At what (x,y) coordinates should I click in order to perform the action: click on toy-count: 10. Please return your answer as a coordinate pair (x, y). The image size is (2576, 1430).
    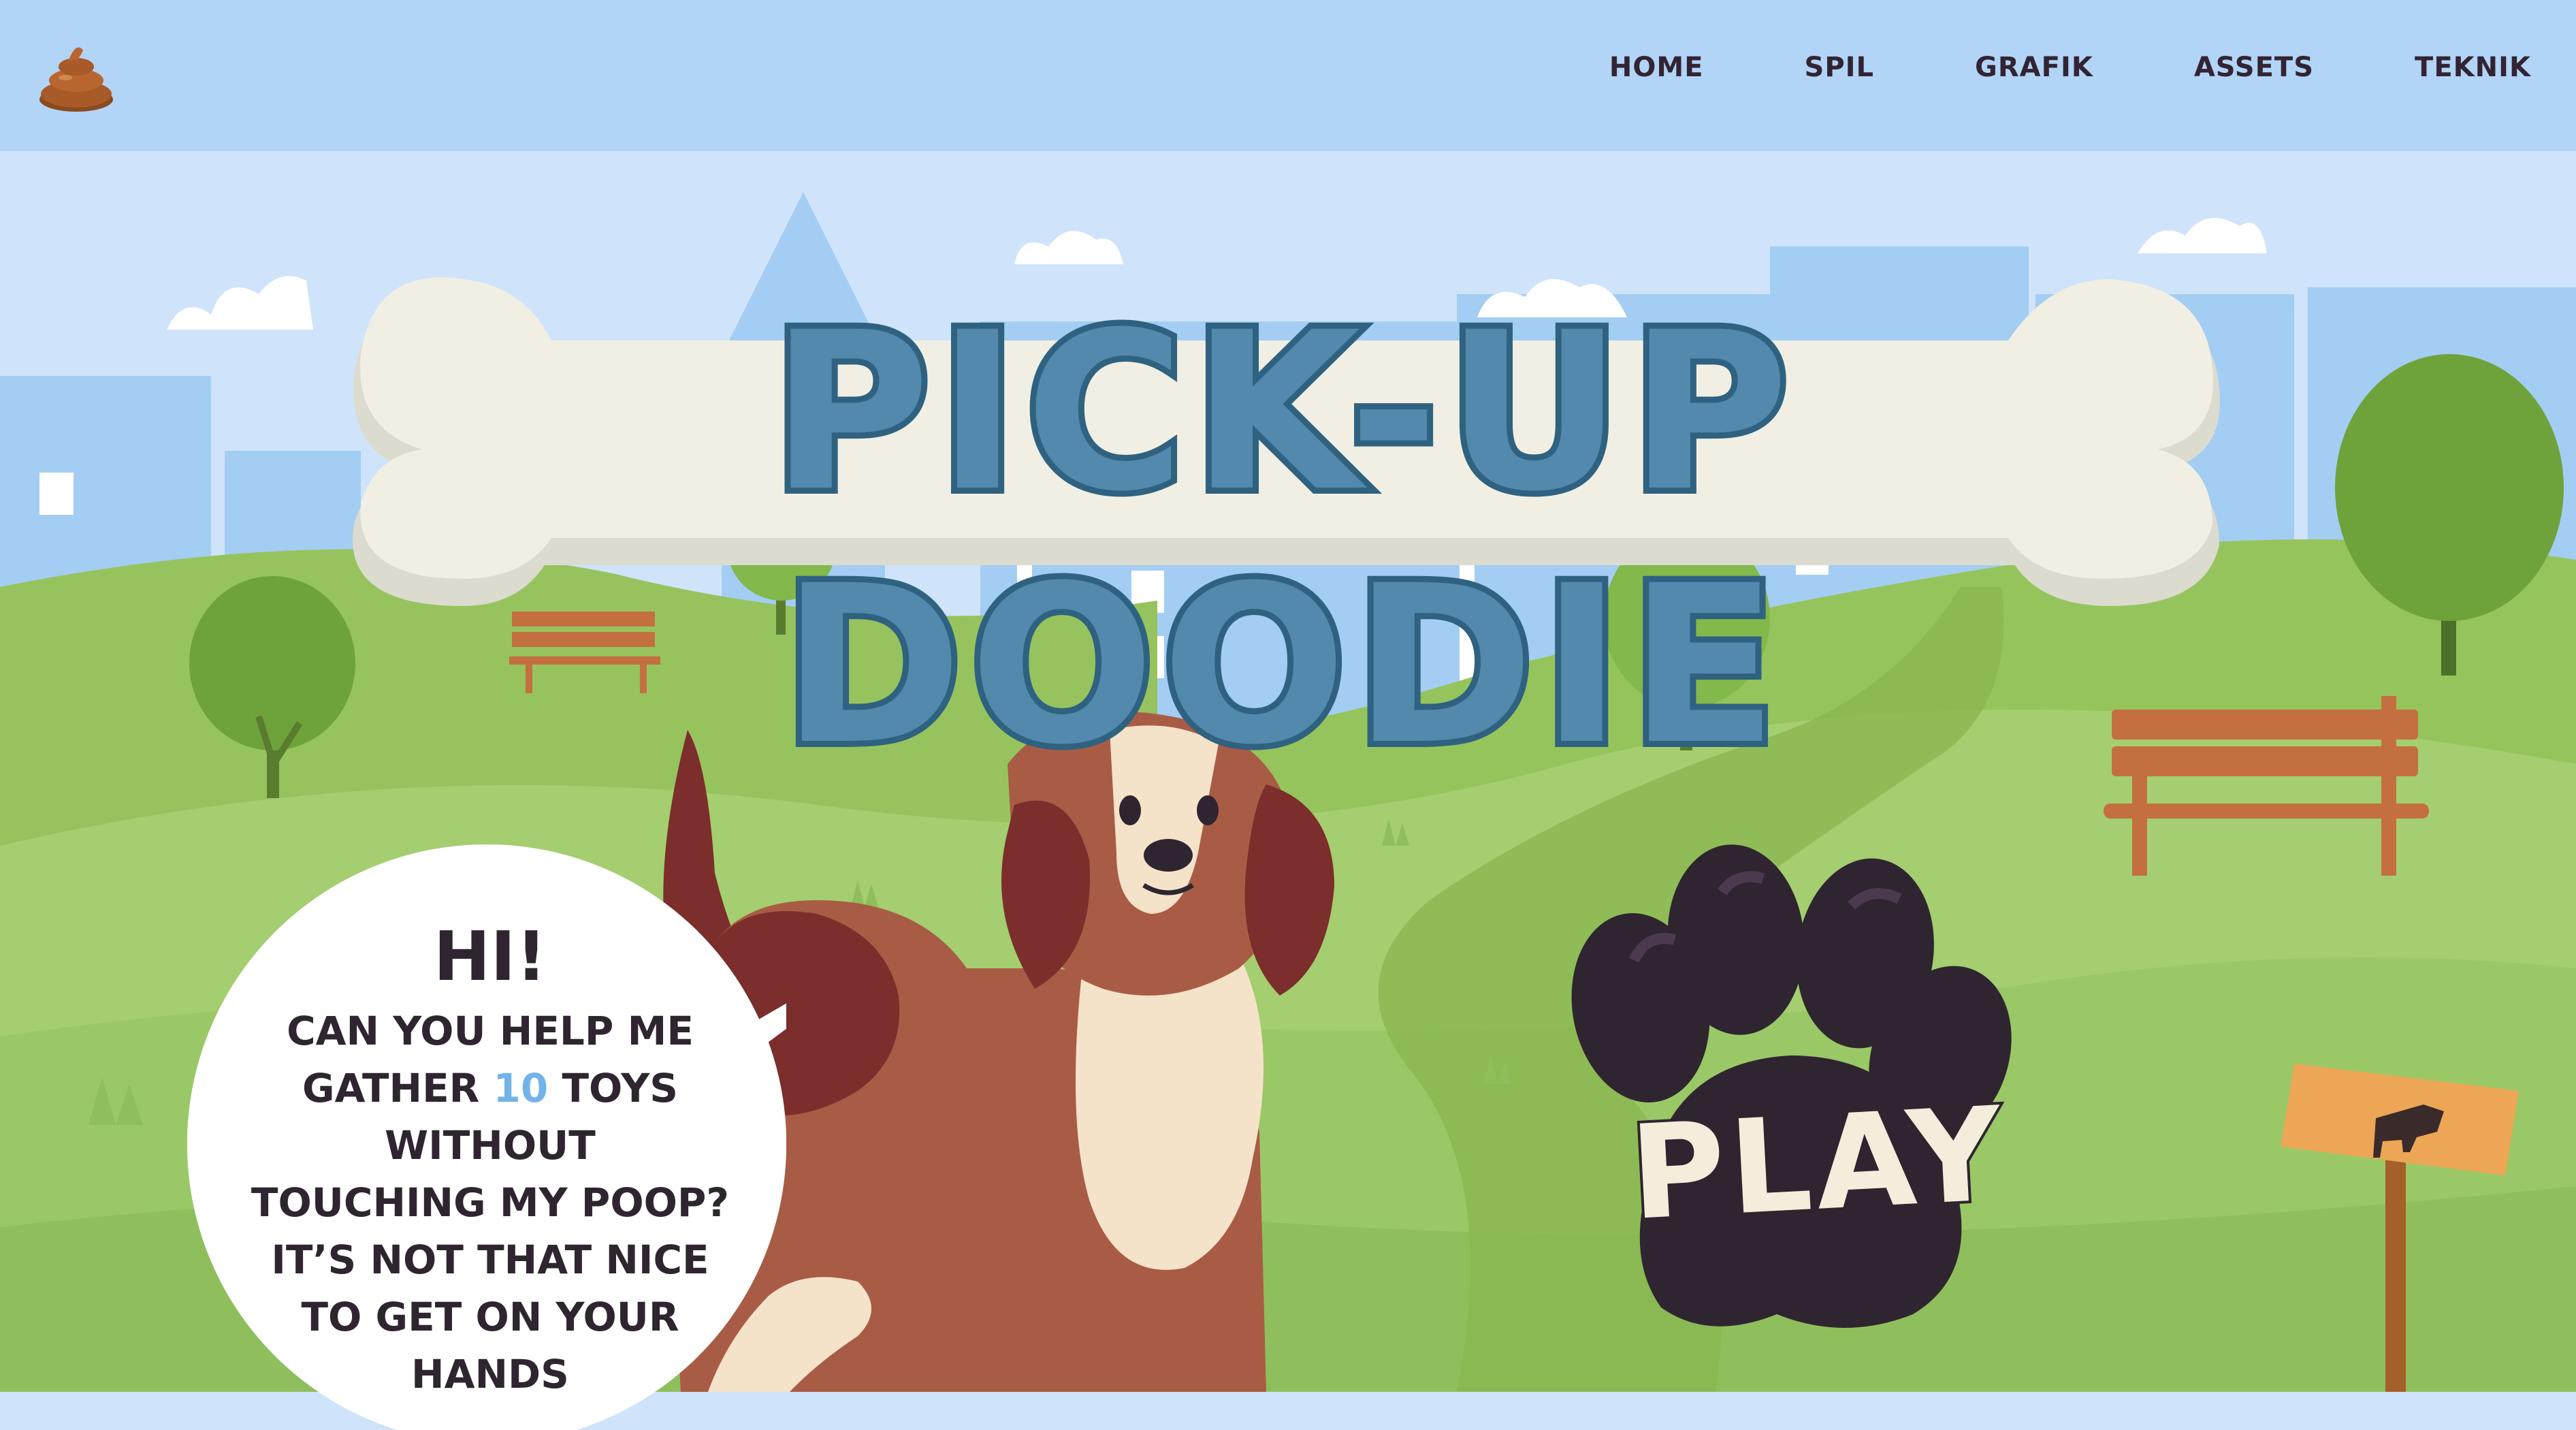
    Looking at the image, I should click on (521, 1088).